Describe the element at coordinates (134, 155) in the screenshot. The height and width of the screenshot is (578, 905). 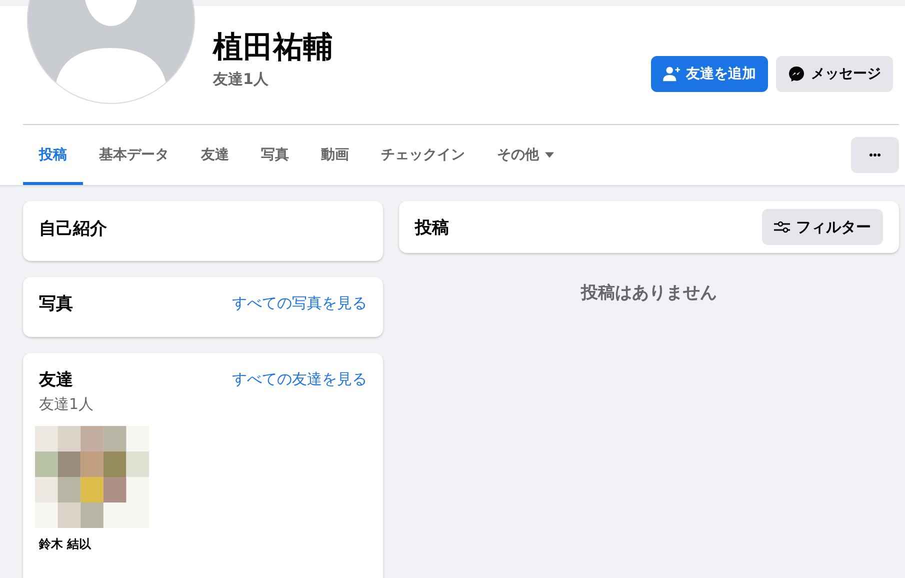
I see `profile-tab: 基本データ` at that location.